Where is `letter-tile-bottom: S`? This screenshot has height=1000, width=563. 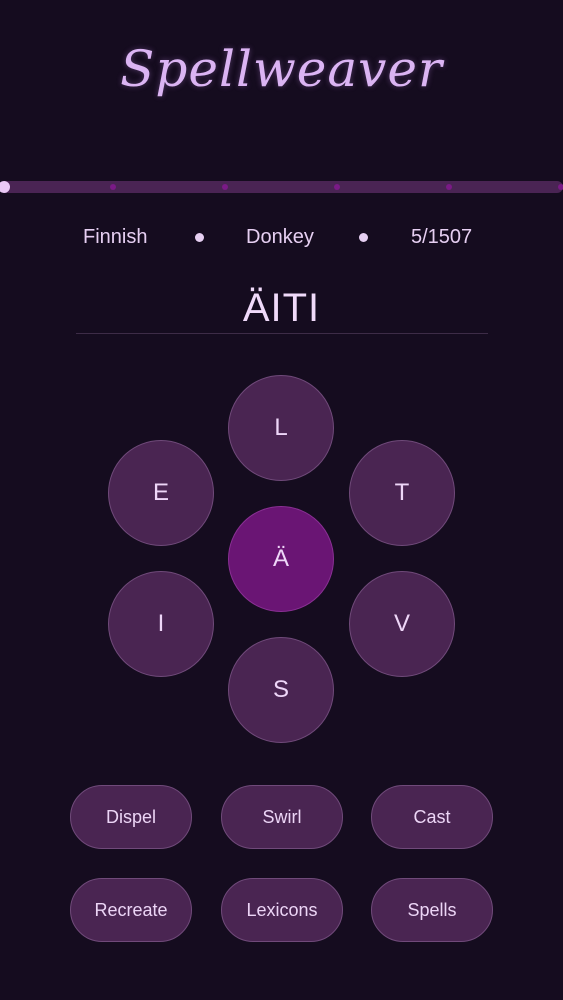
letter-tile-bottom: S is located at coordinates (281, 690).